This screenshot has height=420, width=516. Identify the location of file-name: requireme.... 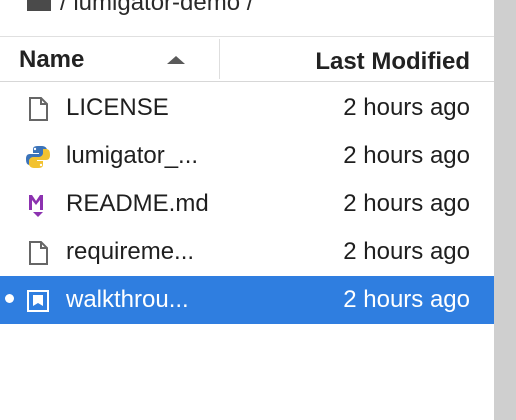
(130, 251).